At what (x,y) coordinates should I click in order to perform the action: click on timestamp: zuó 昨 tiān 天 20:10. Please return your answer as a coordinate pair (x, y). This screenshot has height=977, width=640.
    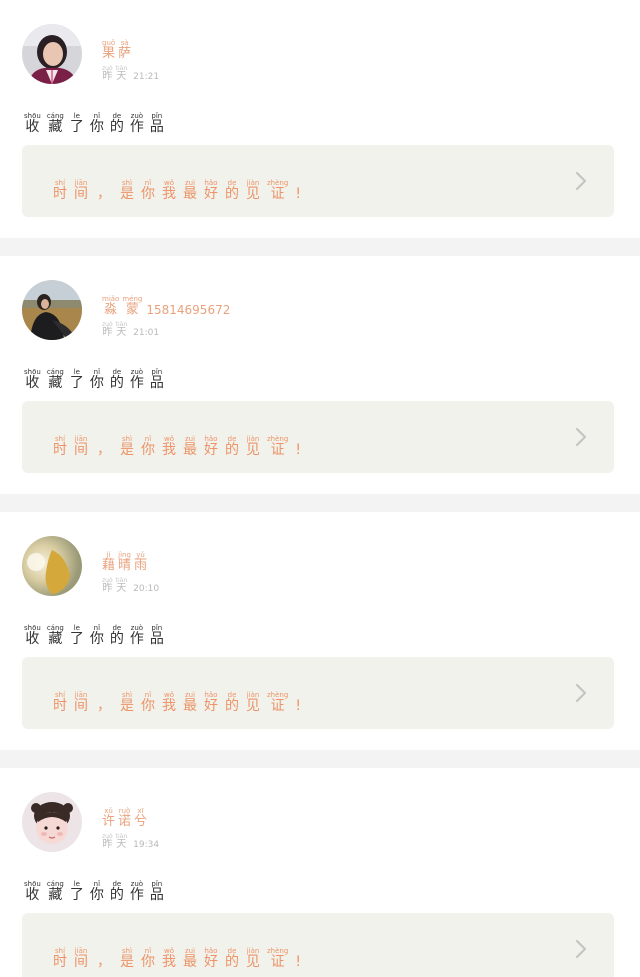
    Looking at the image, I should click on (130, 580).